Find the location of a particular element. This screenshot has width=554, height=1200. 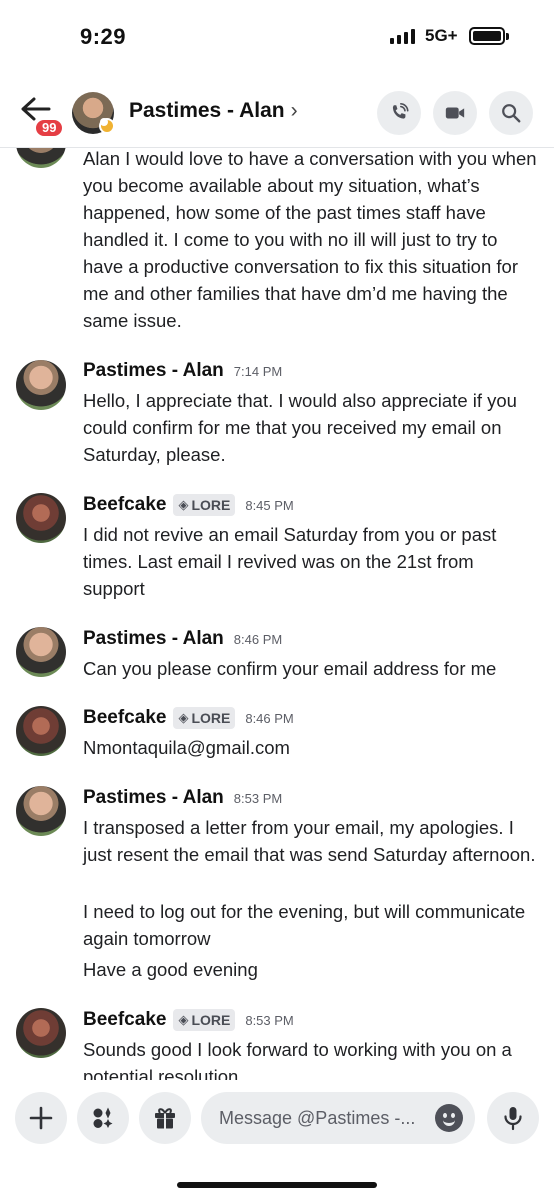

unread-badge: 99 is located at coordinates (49, 128).